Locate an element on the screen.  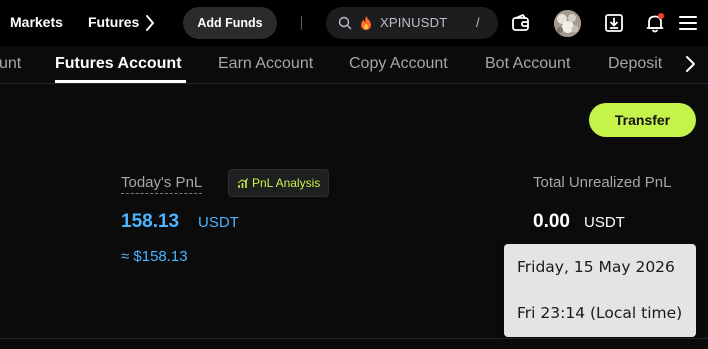
wallet-icon is located at coordinates (521, 23).